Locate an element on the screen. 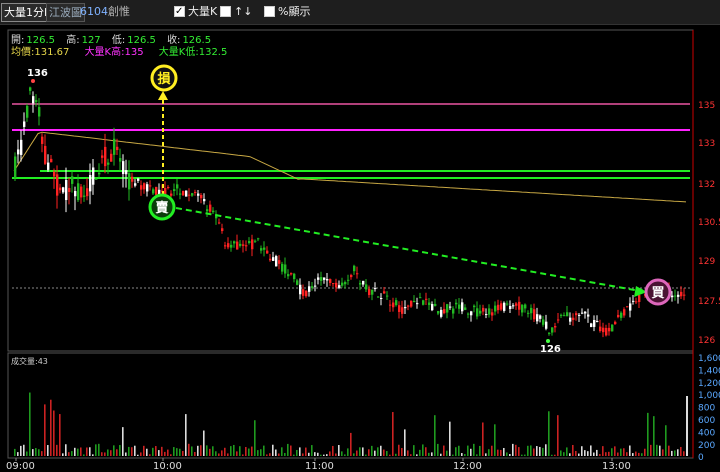 This screenshot has height=472, width=720. quote-avg: 131.67 is located at coordinates (51, 52).